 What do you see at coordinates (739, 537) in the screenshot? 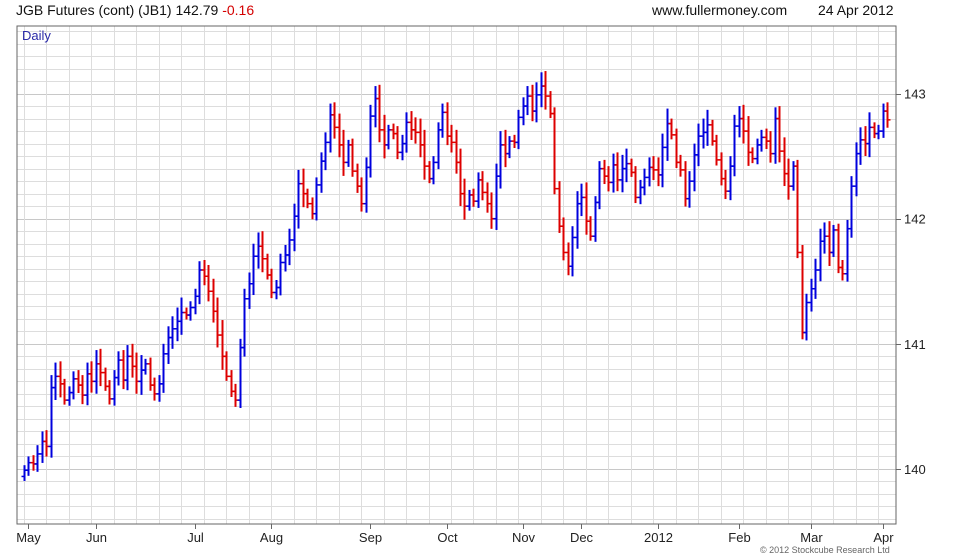
I see `x-tick-label: Feb` at bounding box center [739, 537].